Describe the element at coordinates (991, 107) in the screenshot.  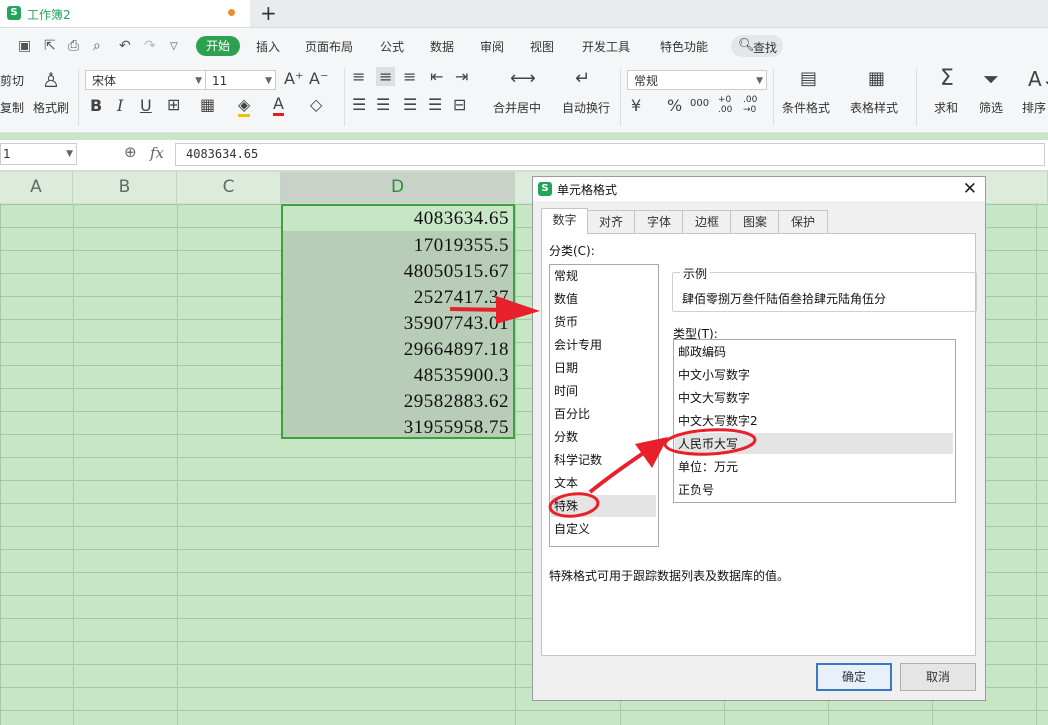
I see `filter-button: 筛选` at that location.